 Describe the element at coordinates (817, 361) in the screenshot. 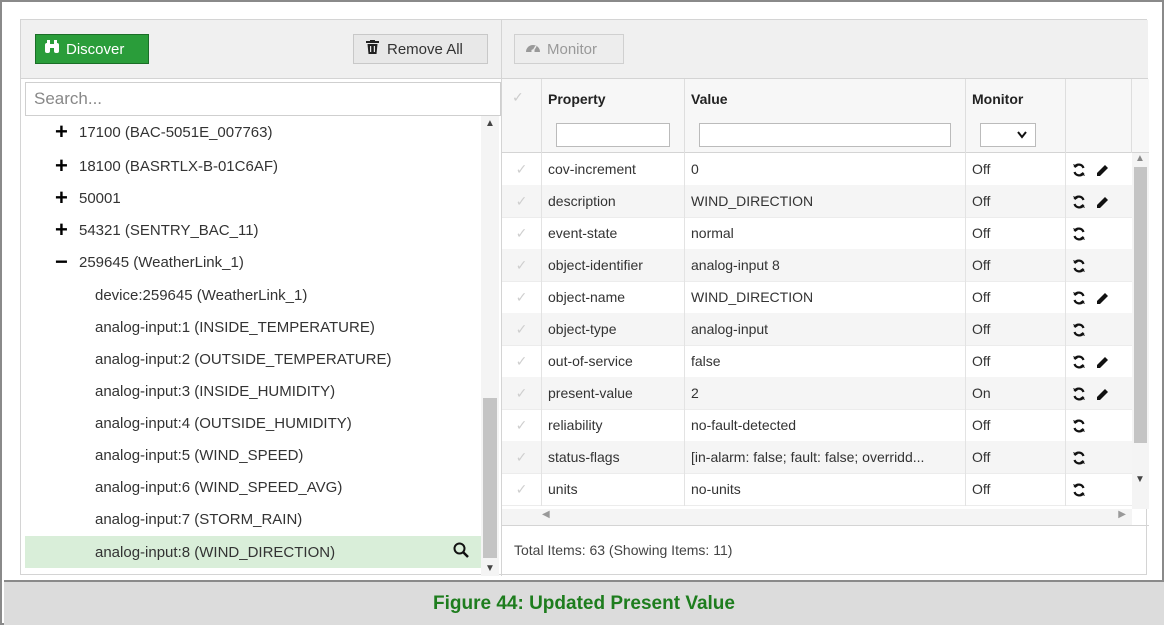

I see `table-row: ✓ out-of-service false Off` at that location.